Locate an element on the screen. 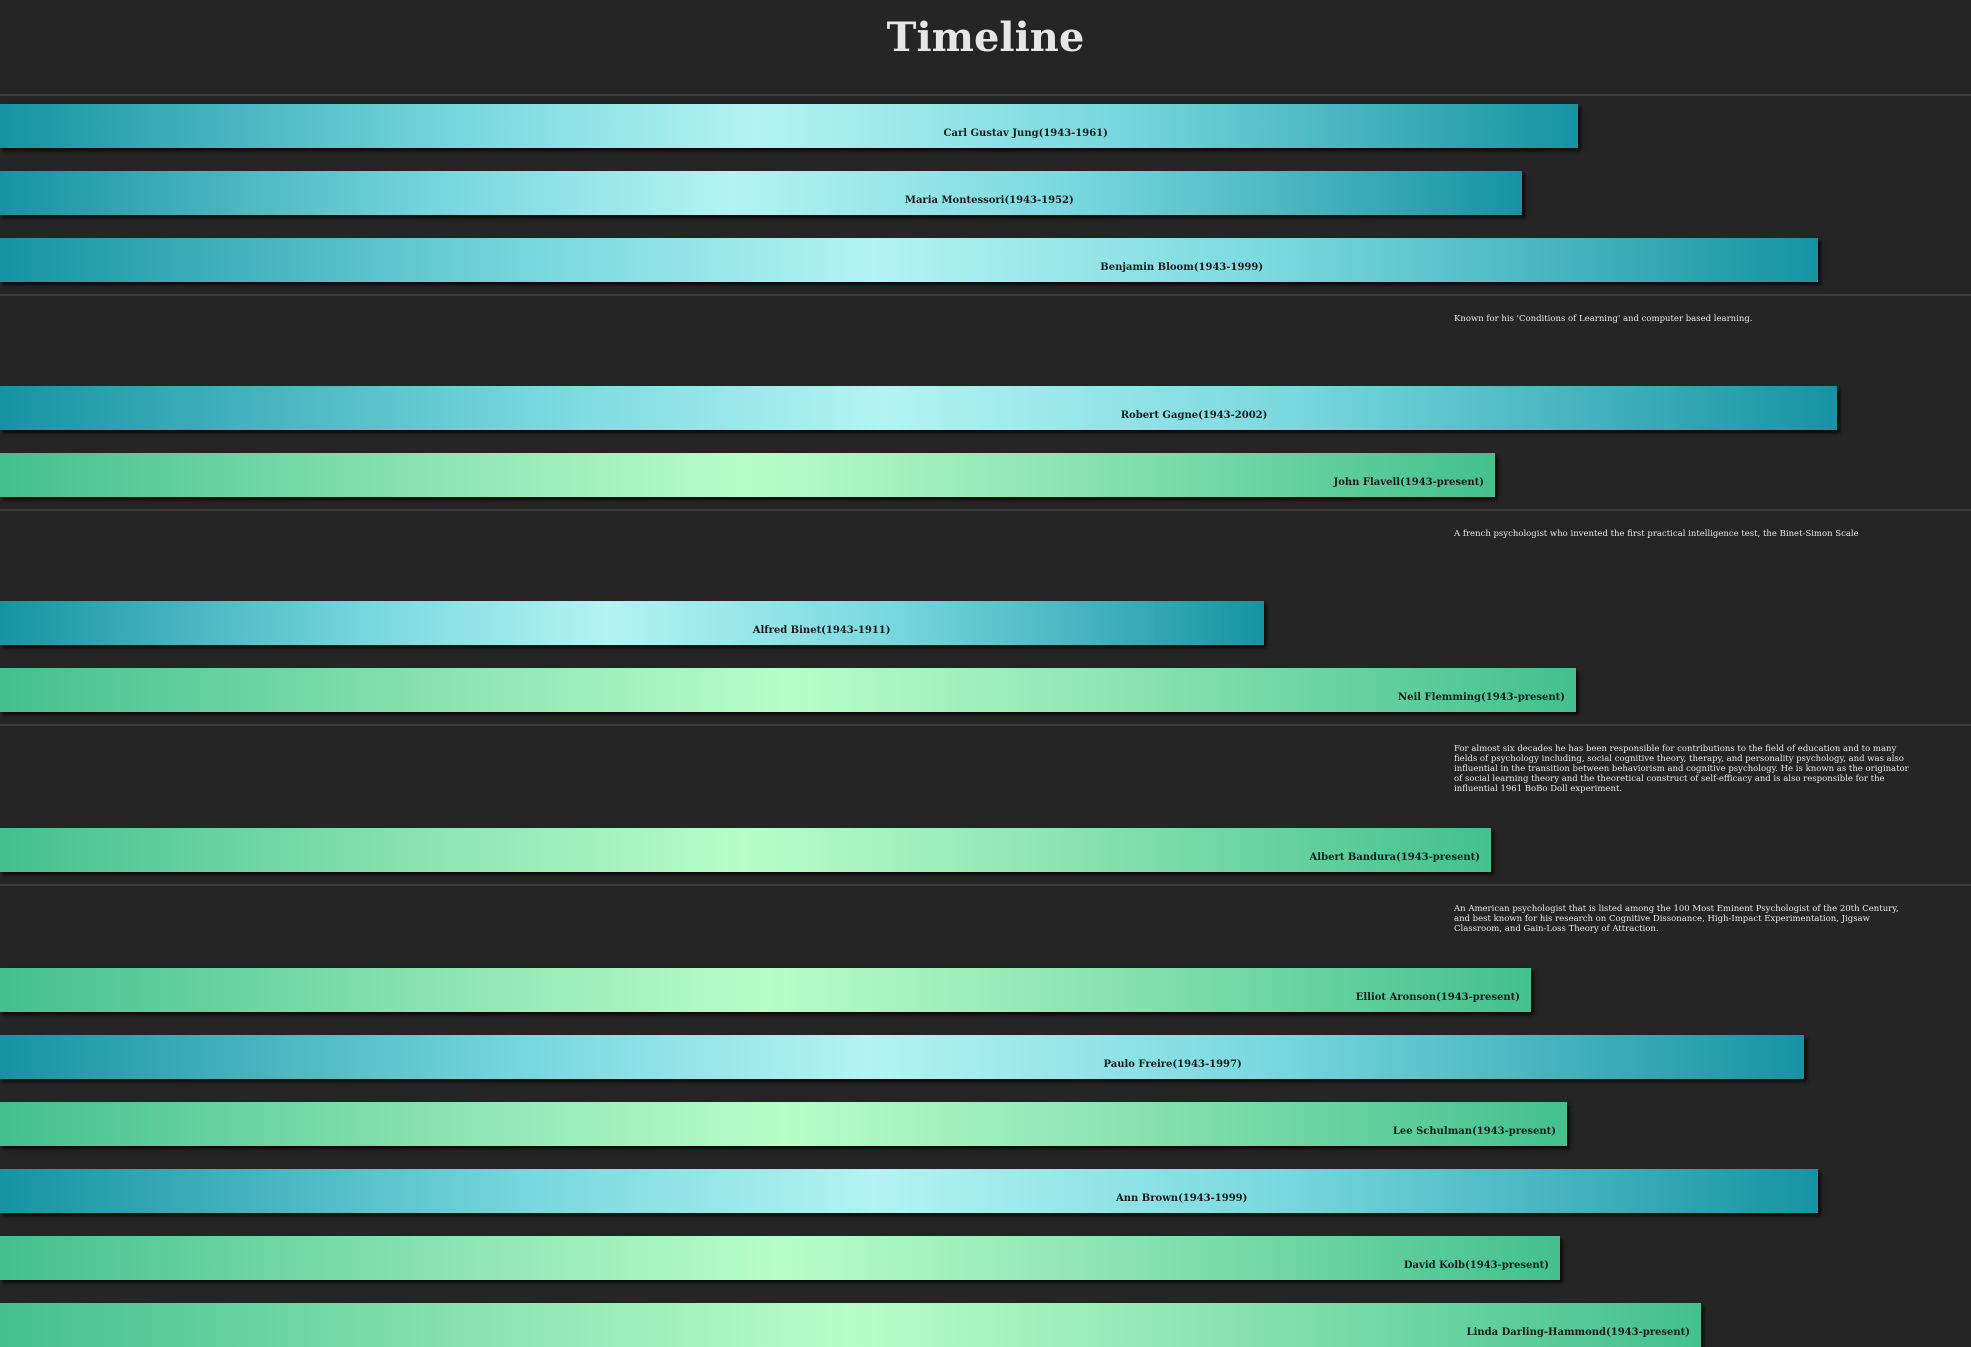 The width and height of the screenshot is (1971, 1347). timeline-bar: Alfred Binet(1943-1911) is located at coordinates (632, 623).